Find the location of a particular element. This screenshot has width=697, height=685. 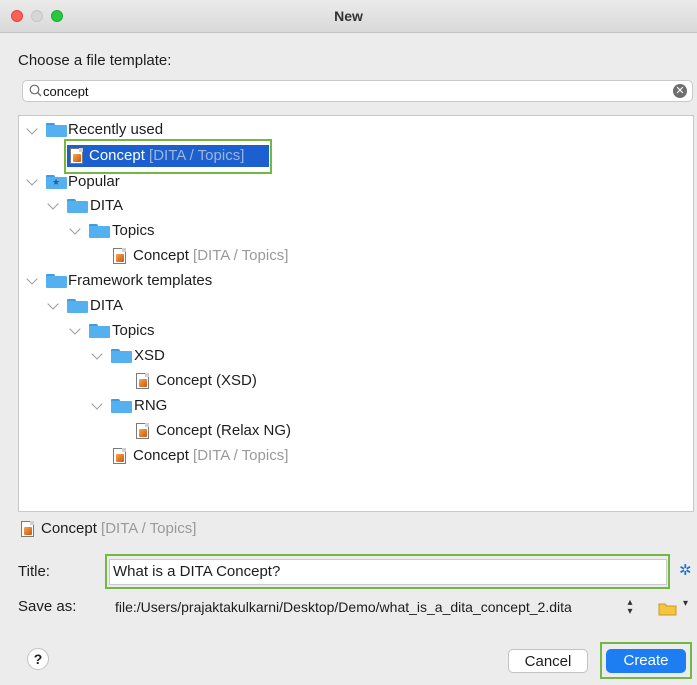

cancel-button: Cancel is located at coordinates (548, 661).